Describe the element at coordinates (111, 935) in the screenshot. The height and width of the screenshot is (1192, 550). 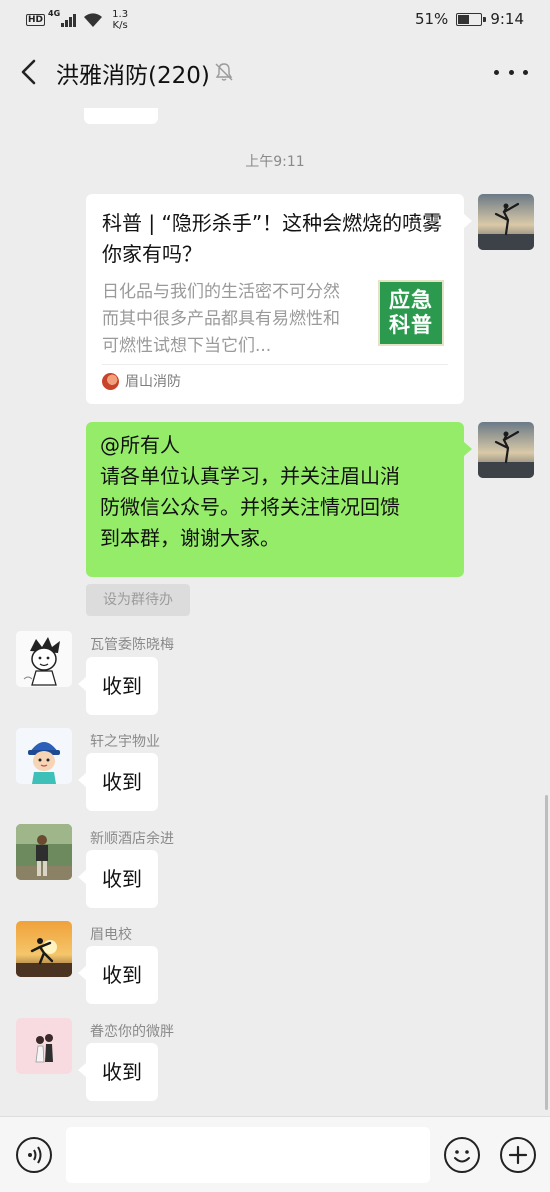
I see `sender-name: 眉电校` at that location.